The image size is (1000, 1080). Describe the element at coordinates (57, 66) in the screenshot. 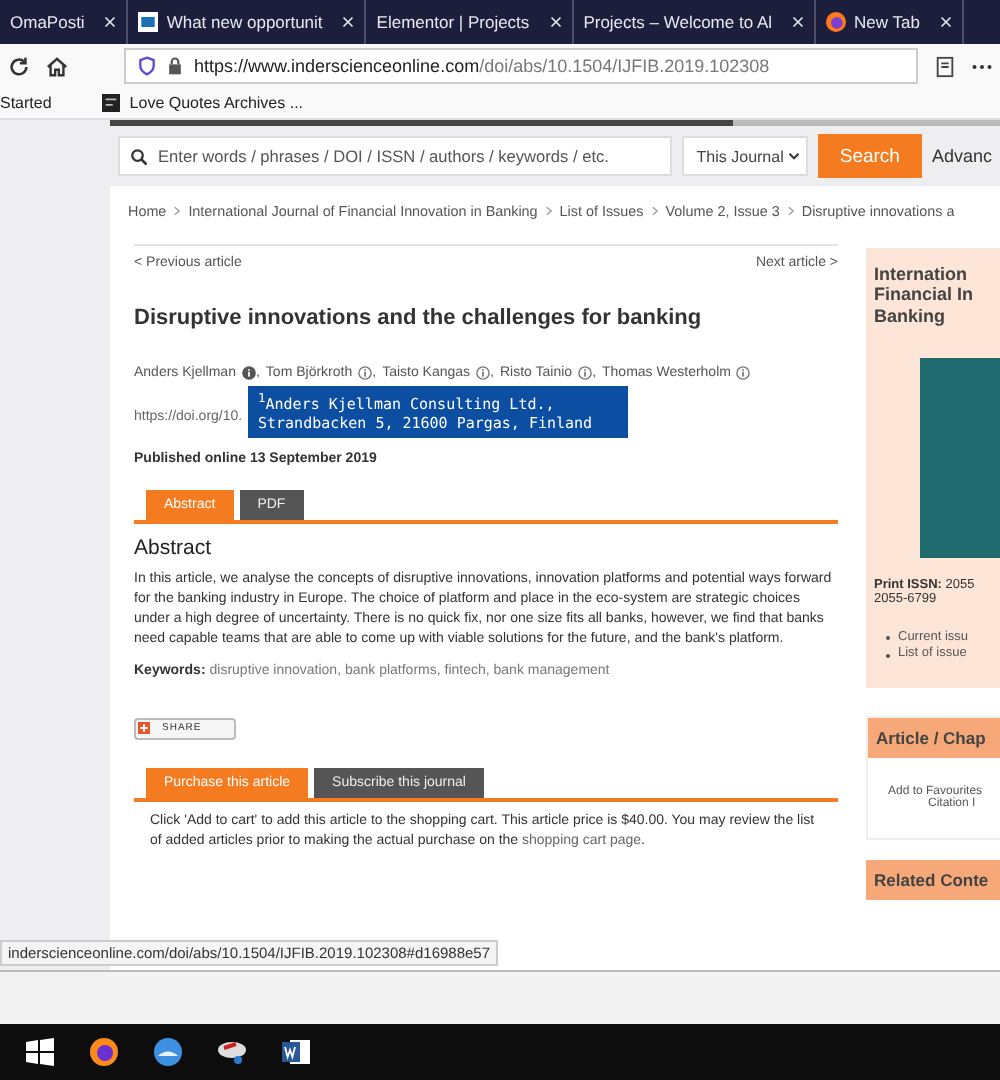

I see `home-icon` at that location.